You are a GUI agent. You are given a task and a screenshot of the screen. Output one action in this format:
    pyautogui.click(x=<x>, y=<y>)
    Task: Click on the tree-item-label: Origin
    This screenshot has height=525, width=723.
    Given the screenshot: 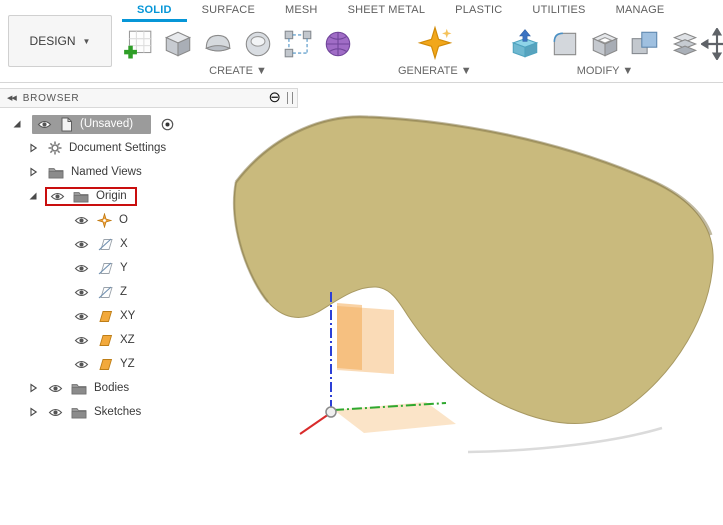 What is the action you would take?
    pyautogui.click(x=111, y=196)
    